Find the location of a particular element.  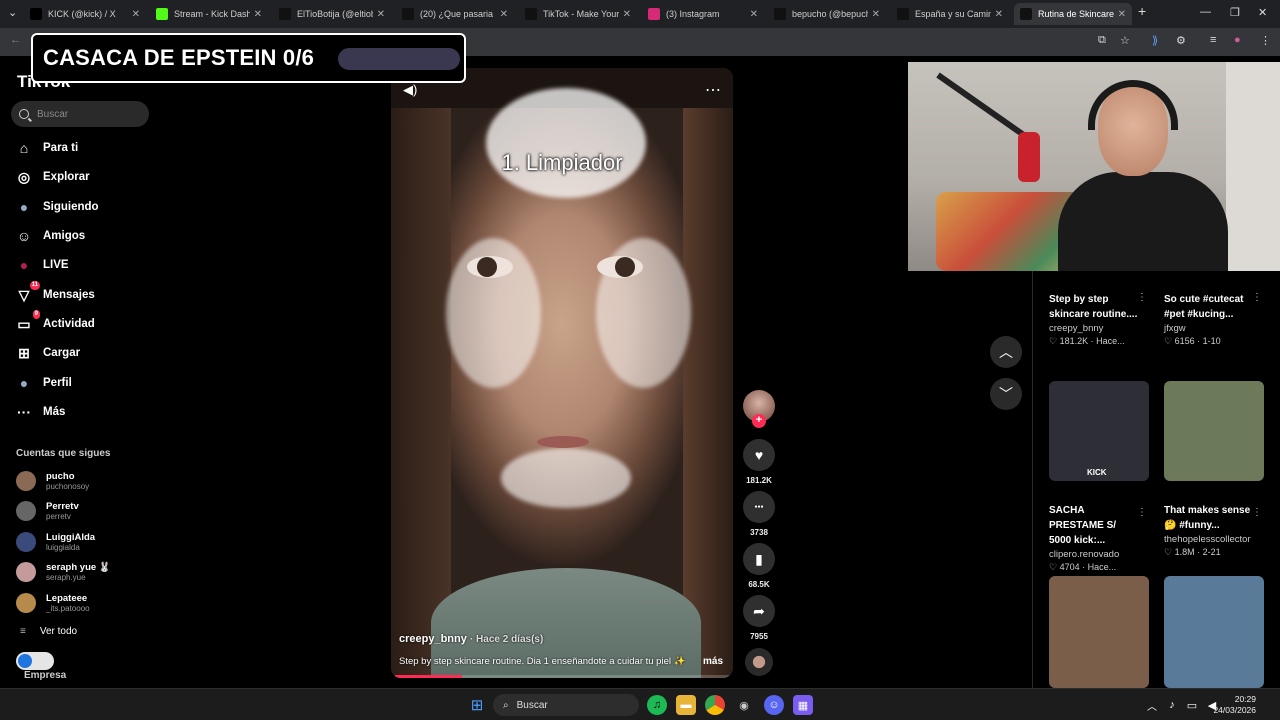

see-all-link: ≡ Ver todo is located at coordinates (48, 631).